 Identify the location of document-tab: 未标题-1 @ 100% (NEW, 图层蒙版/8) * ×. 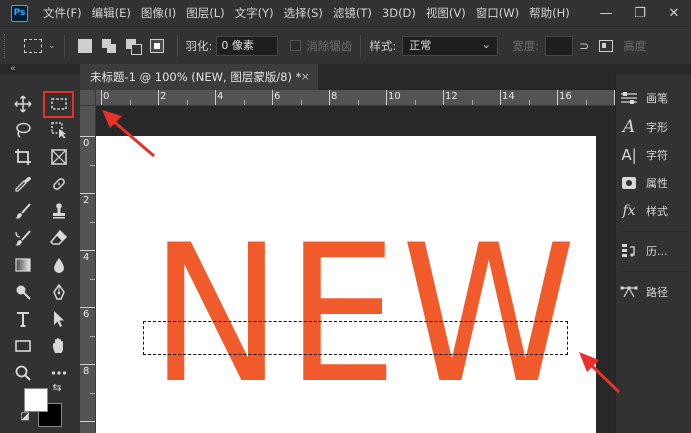
(199, 77).